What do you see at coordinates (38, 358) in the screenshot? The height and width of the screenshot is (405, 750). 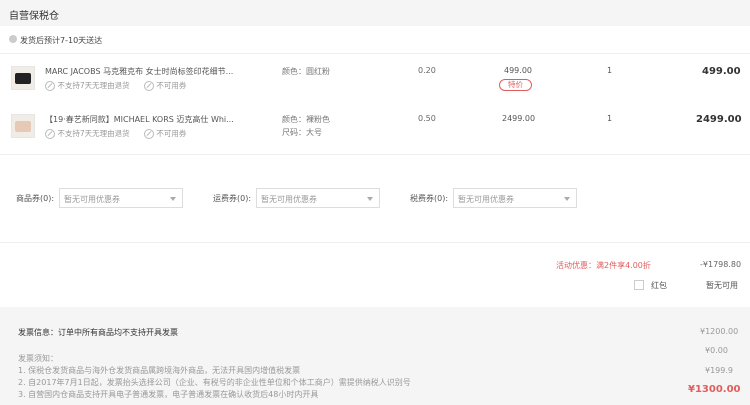 I see `notice-title: 发票须知：` at bounding box center [38, 358].